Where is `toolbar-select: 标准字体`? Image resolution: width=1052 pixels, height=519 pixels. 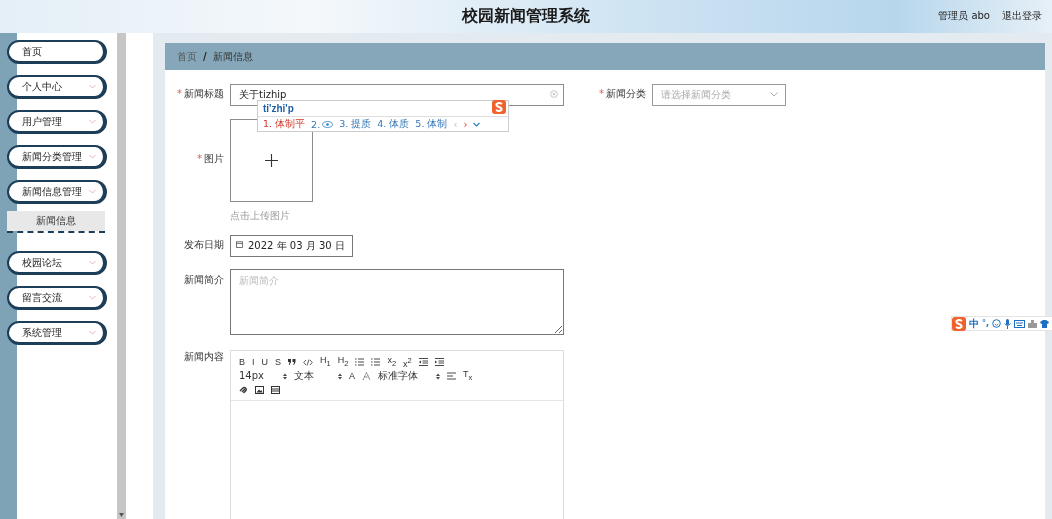 toolbar-select: 标准字体 is located at coordinates (409, 376).